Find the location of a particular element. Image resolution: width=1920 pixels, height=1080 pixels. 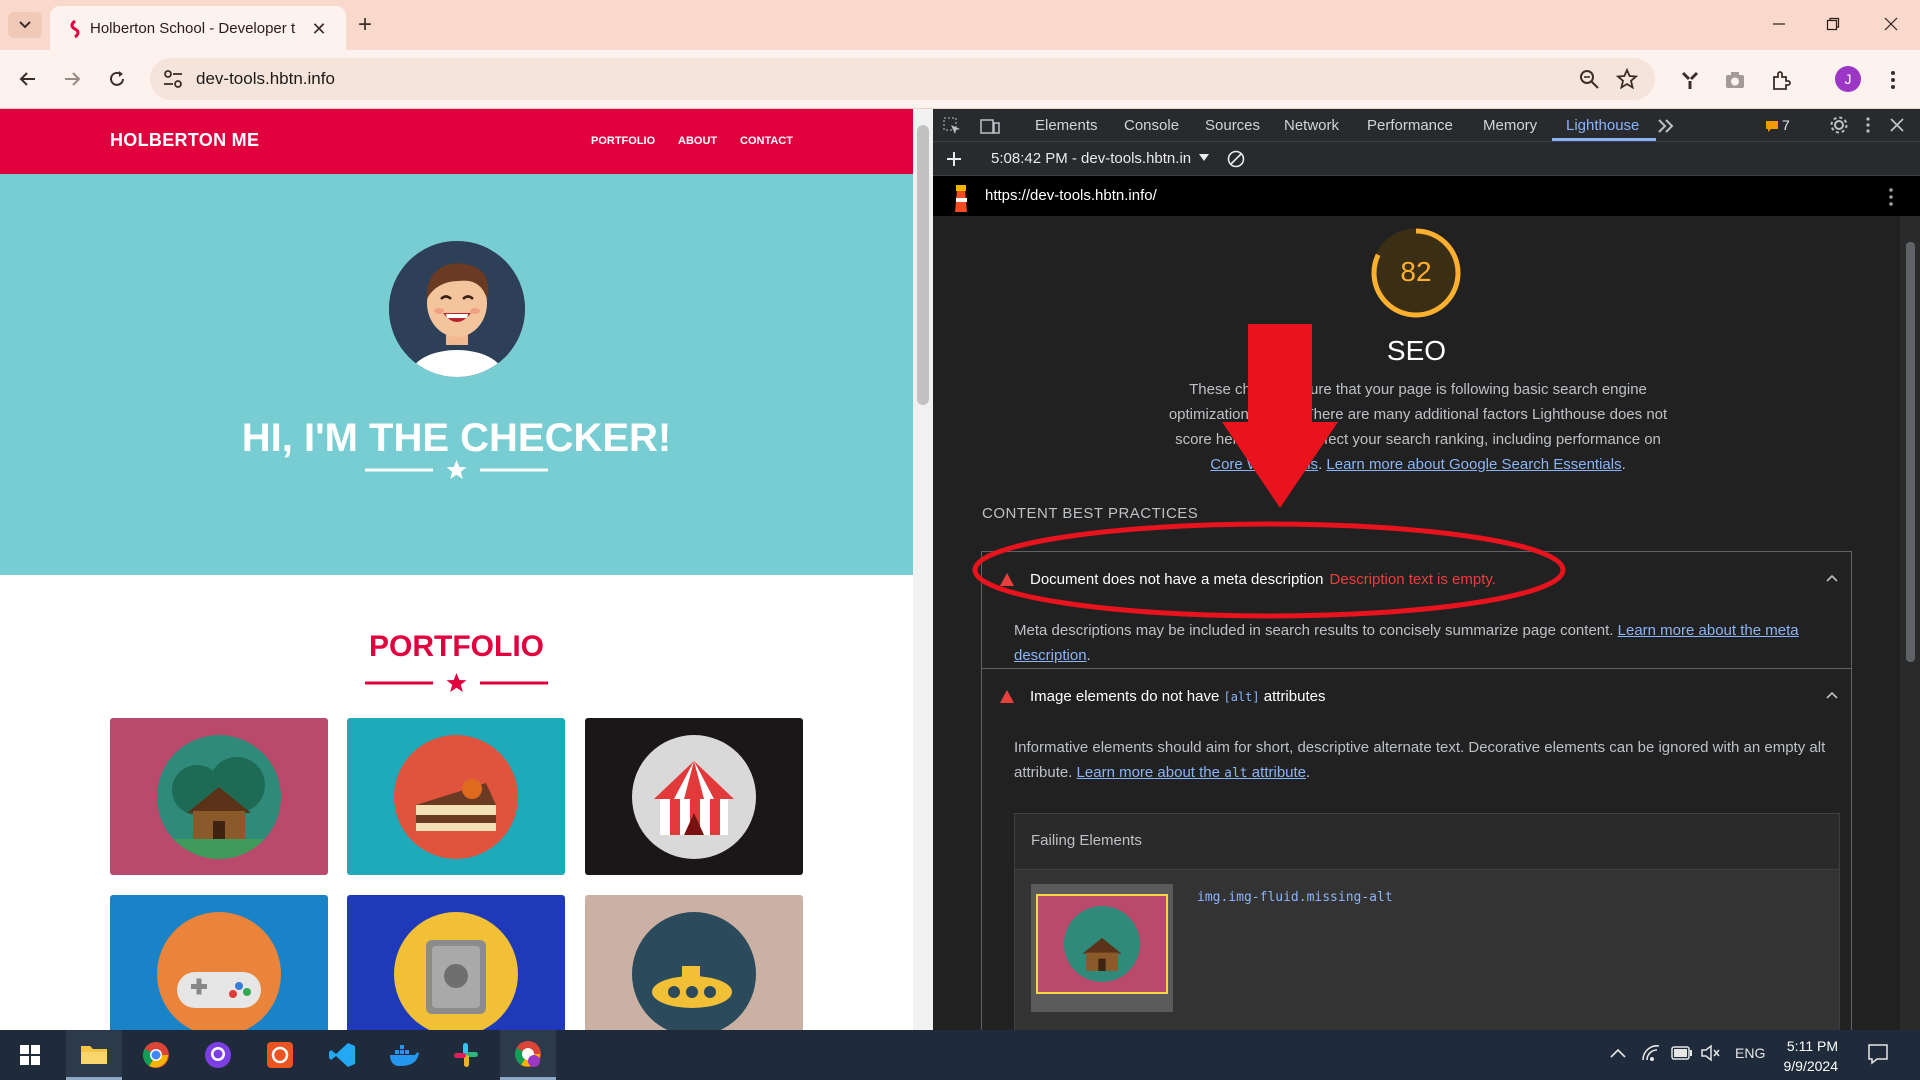

page-scrollbar-thumb is located at coordinates (923, 265).